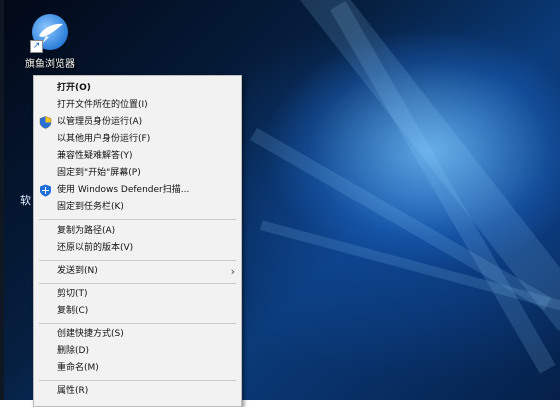 This screenshot has width=560, height=407. What do you see at coordinates (77, 271) in the screenshot?
I see `menu-item-label: 发送到(N)` at bounding box center [77, 271].